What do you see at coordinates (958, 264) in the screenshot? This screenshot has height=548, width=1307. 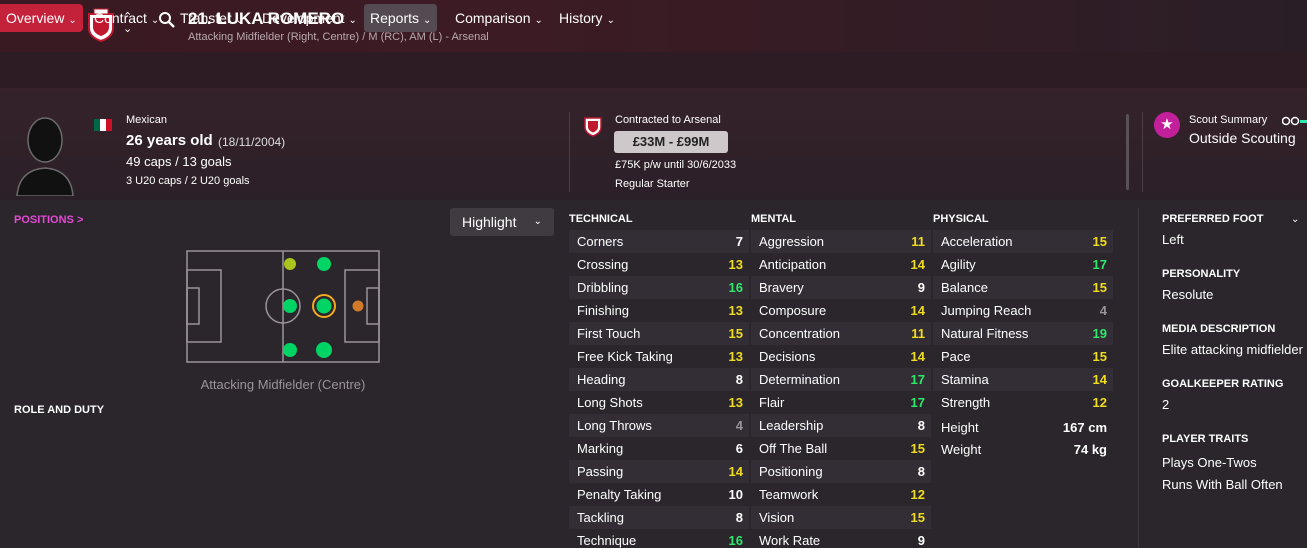 I see `attribute-name: Agility` at bounding box center [958, 264].